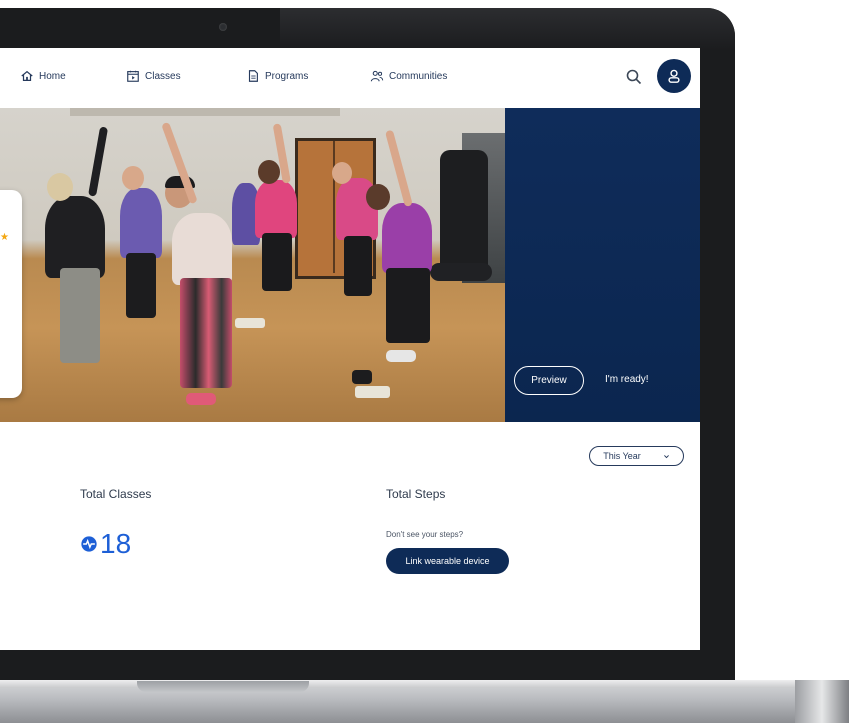  I want to click on user-avatar-button, so click(674, 76).